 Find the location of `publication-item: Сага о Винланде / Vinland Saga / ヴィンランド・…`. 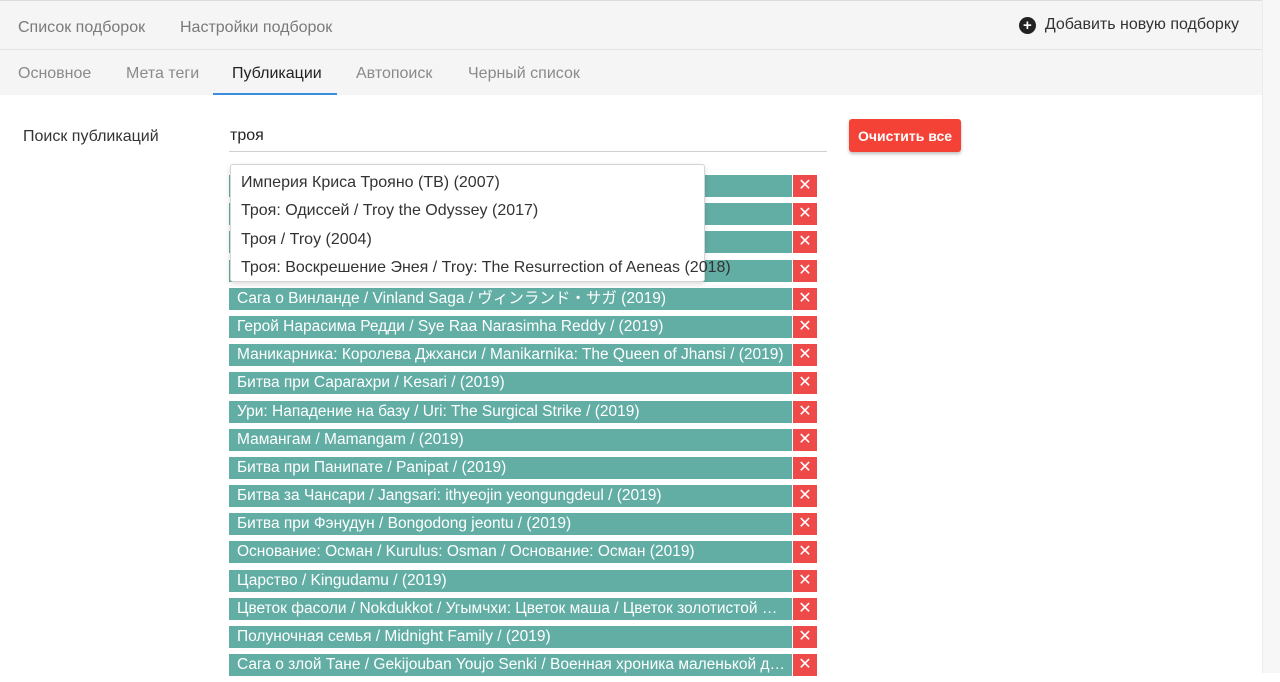

publication-item: Сага о Винланде / Vinland Saga / ヴィンランド・… is located at coordinates (523, 298).